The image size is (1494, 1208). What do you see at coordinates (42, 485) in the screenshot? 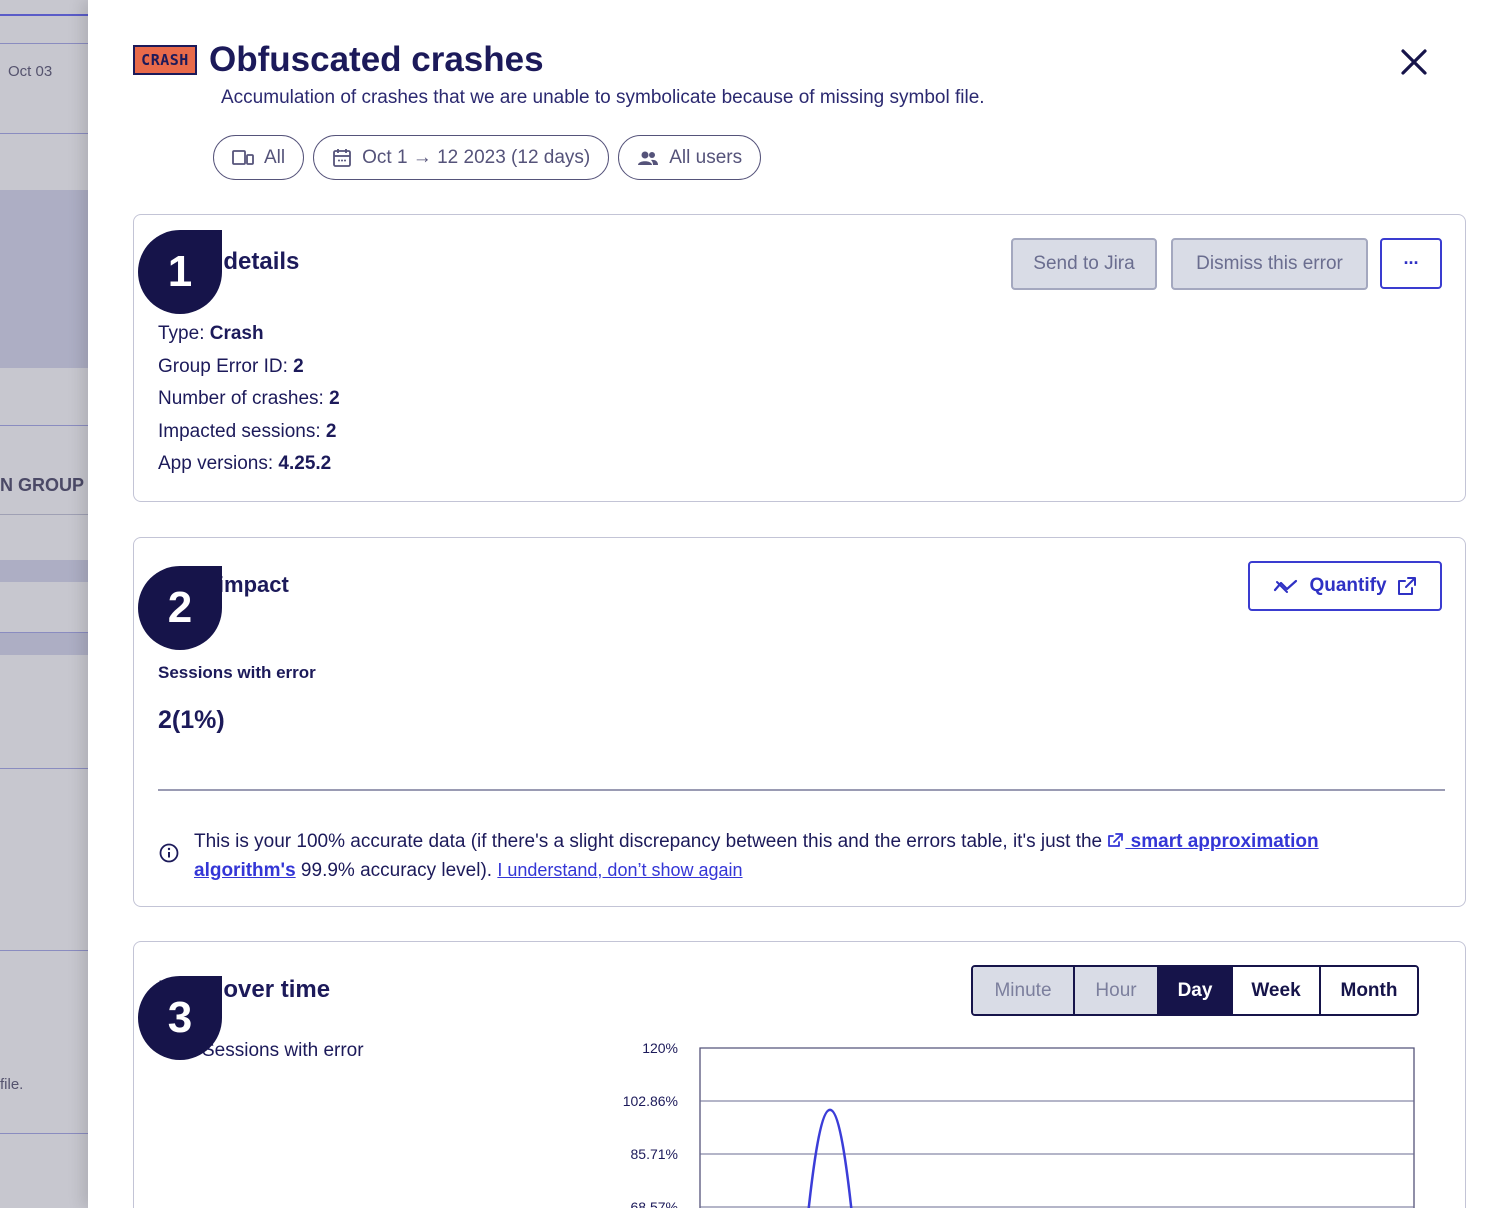
I see `background-group-label: N GROUP` at bounding box center [42, 485].